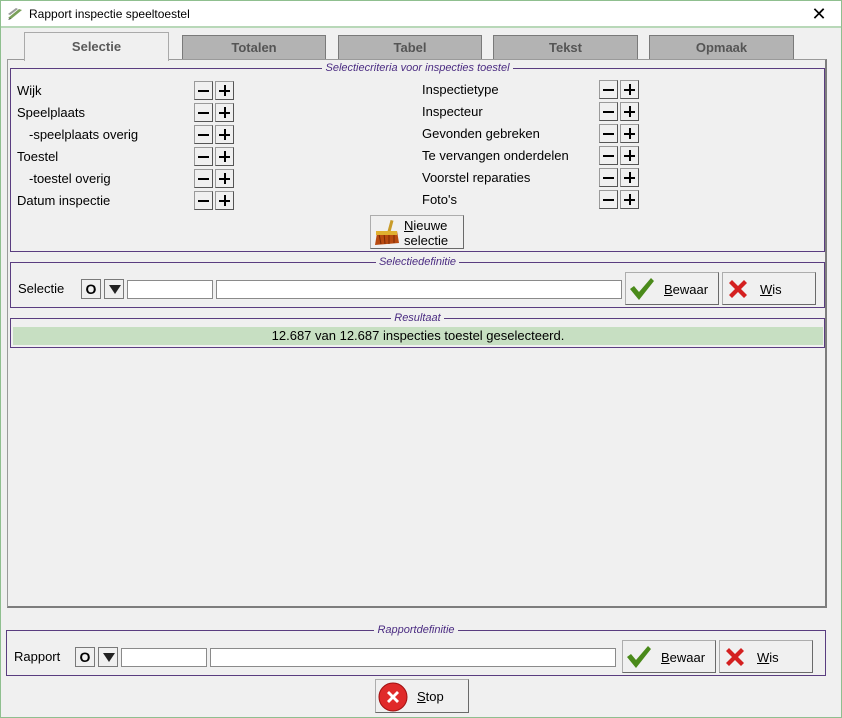  I want to click on stop-hotkey: S, so click(421, 696).